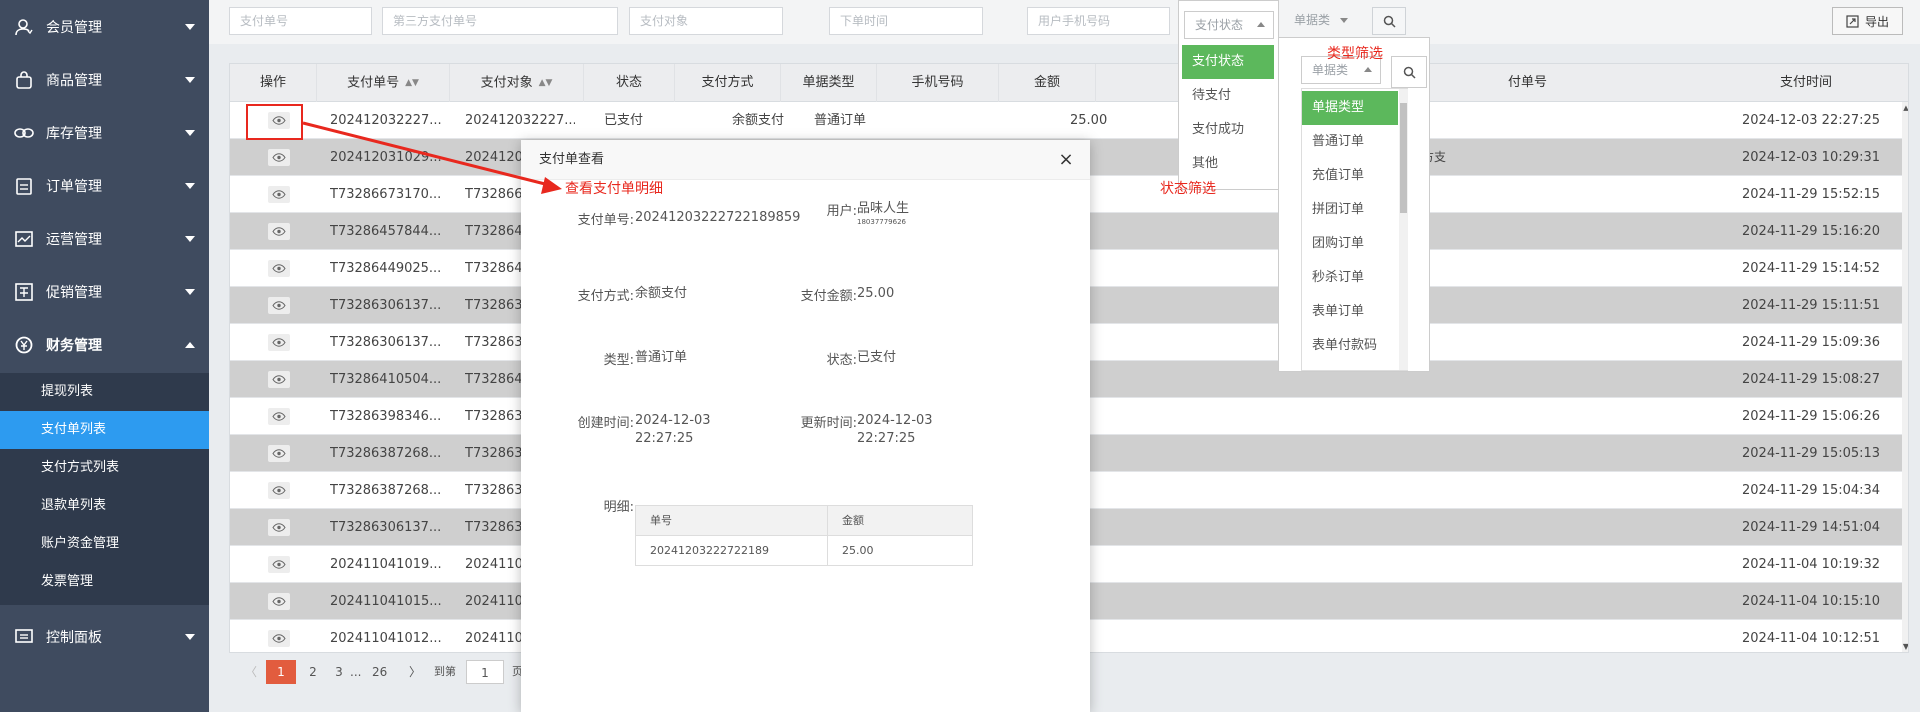 This screenshot has width=1920, height=712. Describe the element at coordinates (432, 157) in the screenshot. I see `annotation-arrow` at that location.